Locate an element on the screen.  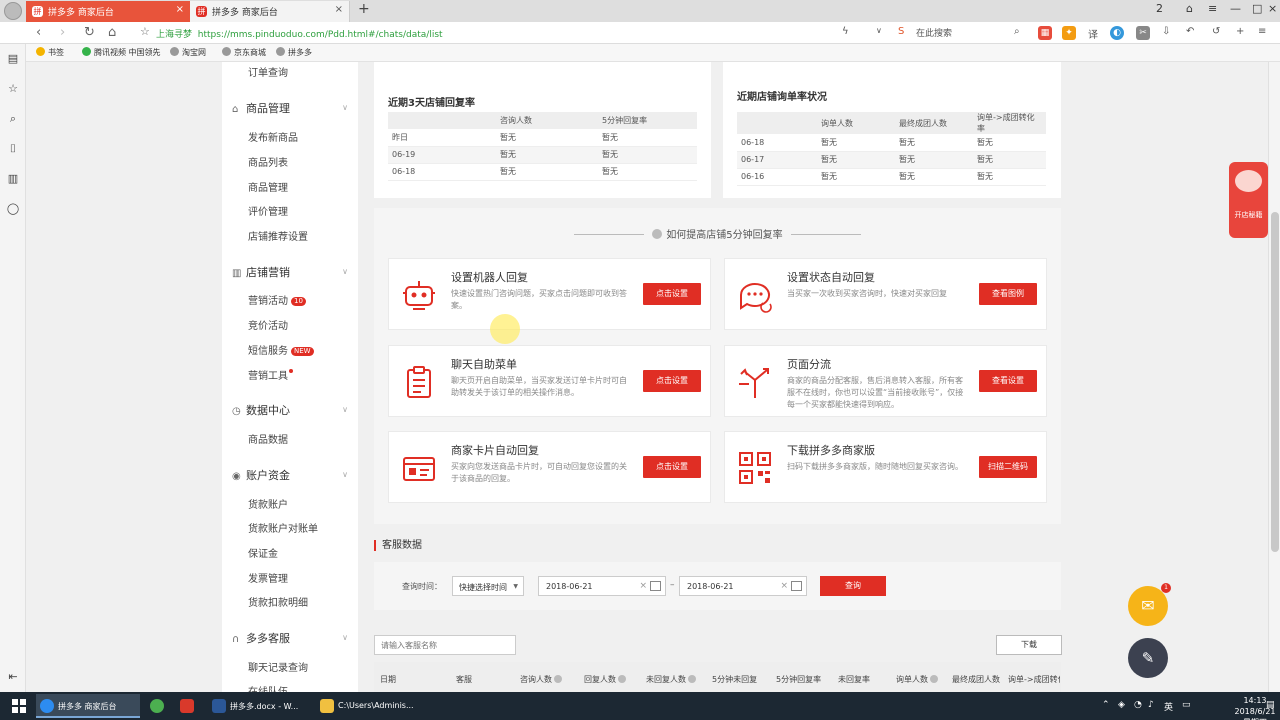
chat-icon: ◯ is located at coordinates (13, 209).